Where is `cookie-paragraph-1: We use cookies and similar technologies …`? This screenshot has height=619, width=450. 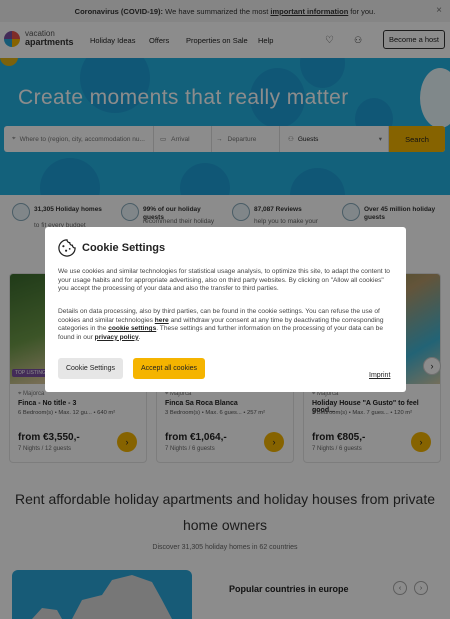 cookie-paragraph-1: We use cookies and similar technologies … is located at coordinates (224, 280).